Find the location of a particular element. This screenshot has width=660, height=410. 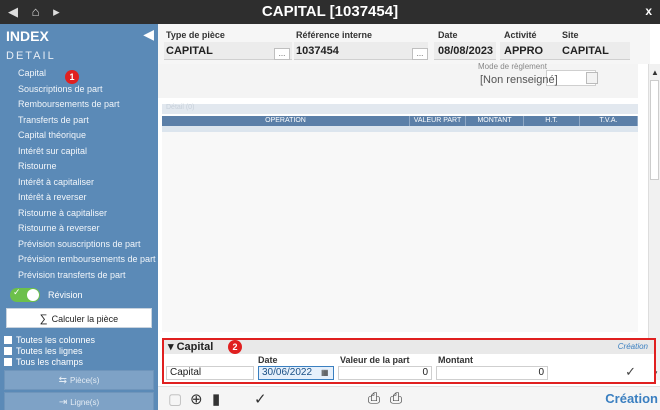

sidebar-item-prevision-transferts: Prévision transferts de part is located at coordinates (87, 278).